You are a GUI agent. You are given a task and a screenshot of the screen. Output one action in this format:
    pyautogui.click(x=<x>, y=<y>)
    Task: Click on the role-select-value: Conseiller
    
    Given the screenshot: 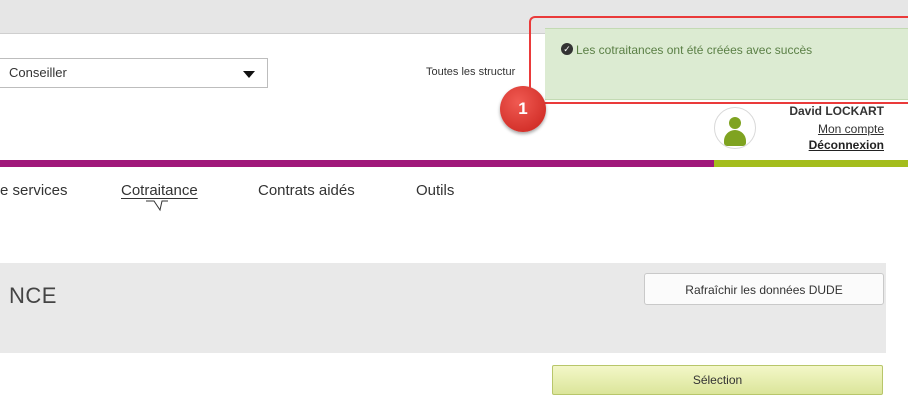 What is the action you would take?
    pyautogui.click(x=38, y=72)
    